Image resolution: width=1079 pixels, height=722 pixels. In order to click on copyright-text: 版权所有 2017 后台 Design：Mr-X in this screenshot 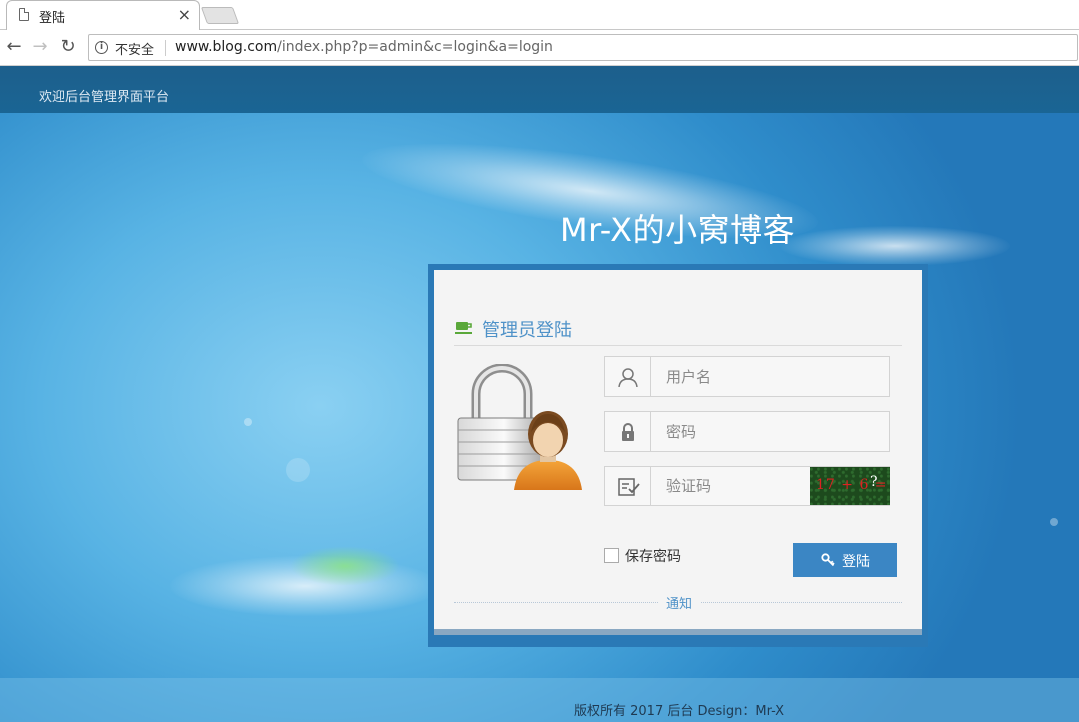, I will do `click(679, 711)`.